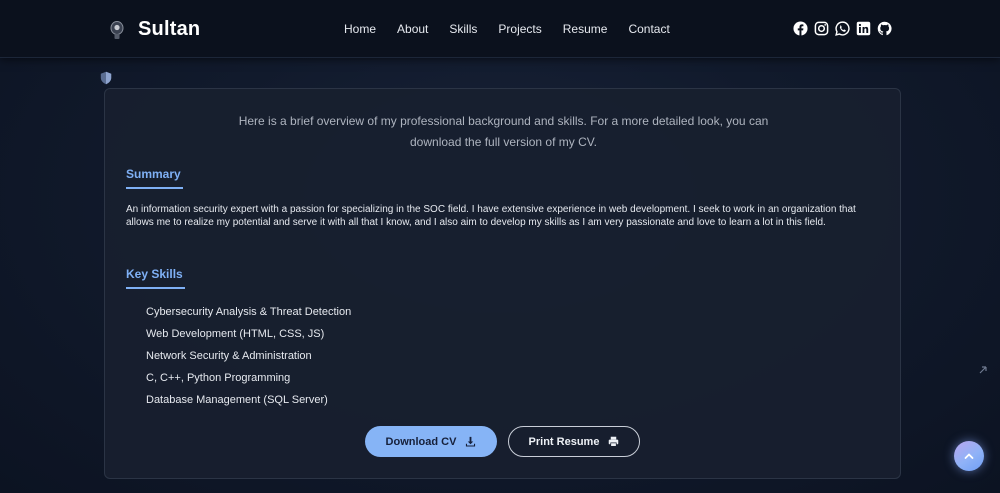 Image resolution: width=1000 pixels, height=493 pixels. What do you see at coordinates (169, 29) in the screenshot?
I see `brand-name: Sultan` at bounding box center [169, 29].